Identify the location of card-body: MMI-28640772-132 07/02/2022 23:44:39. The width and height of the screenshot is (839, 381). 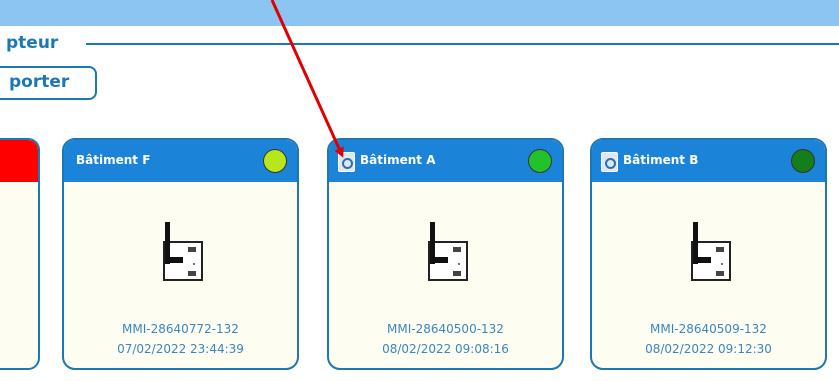
(180, 275).